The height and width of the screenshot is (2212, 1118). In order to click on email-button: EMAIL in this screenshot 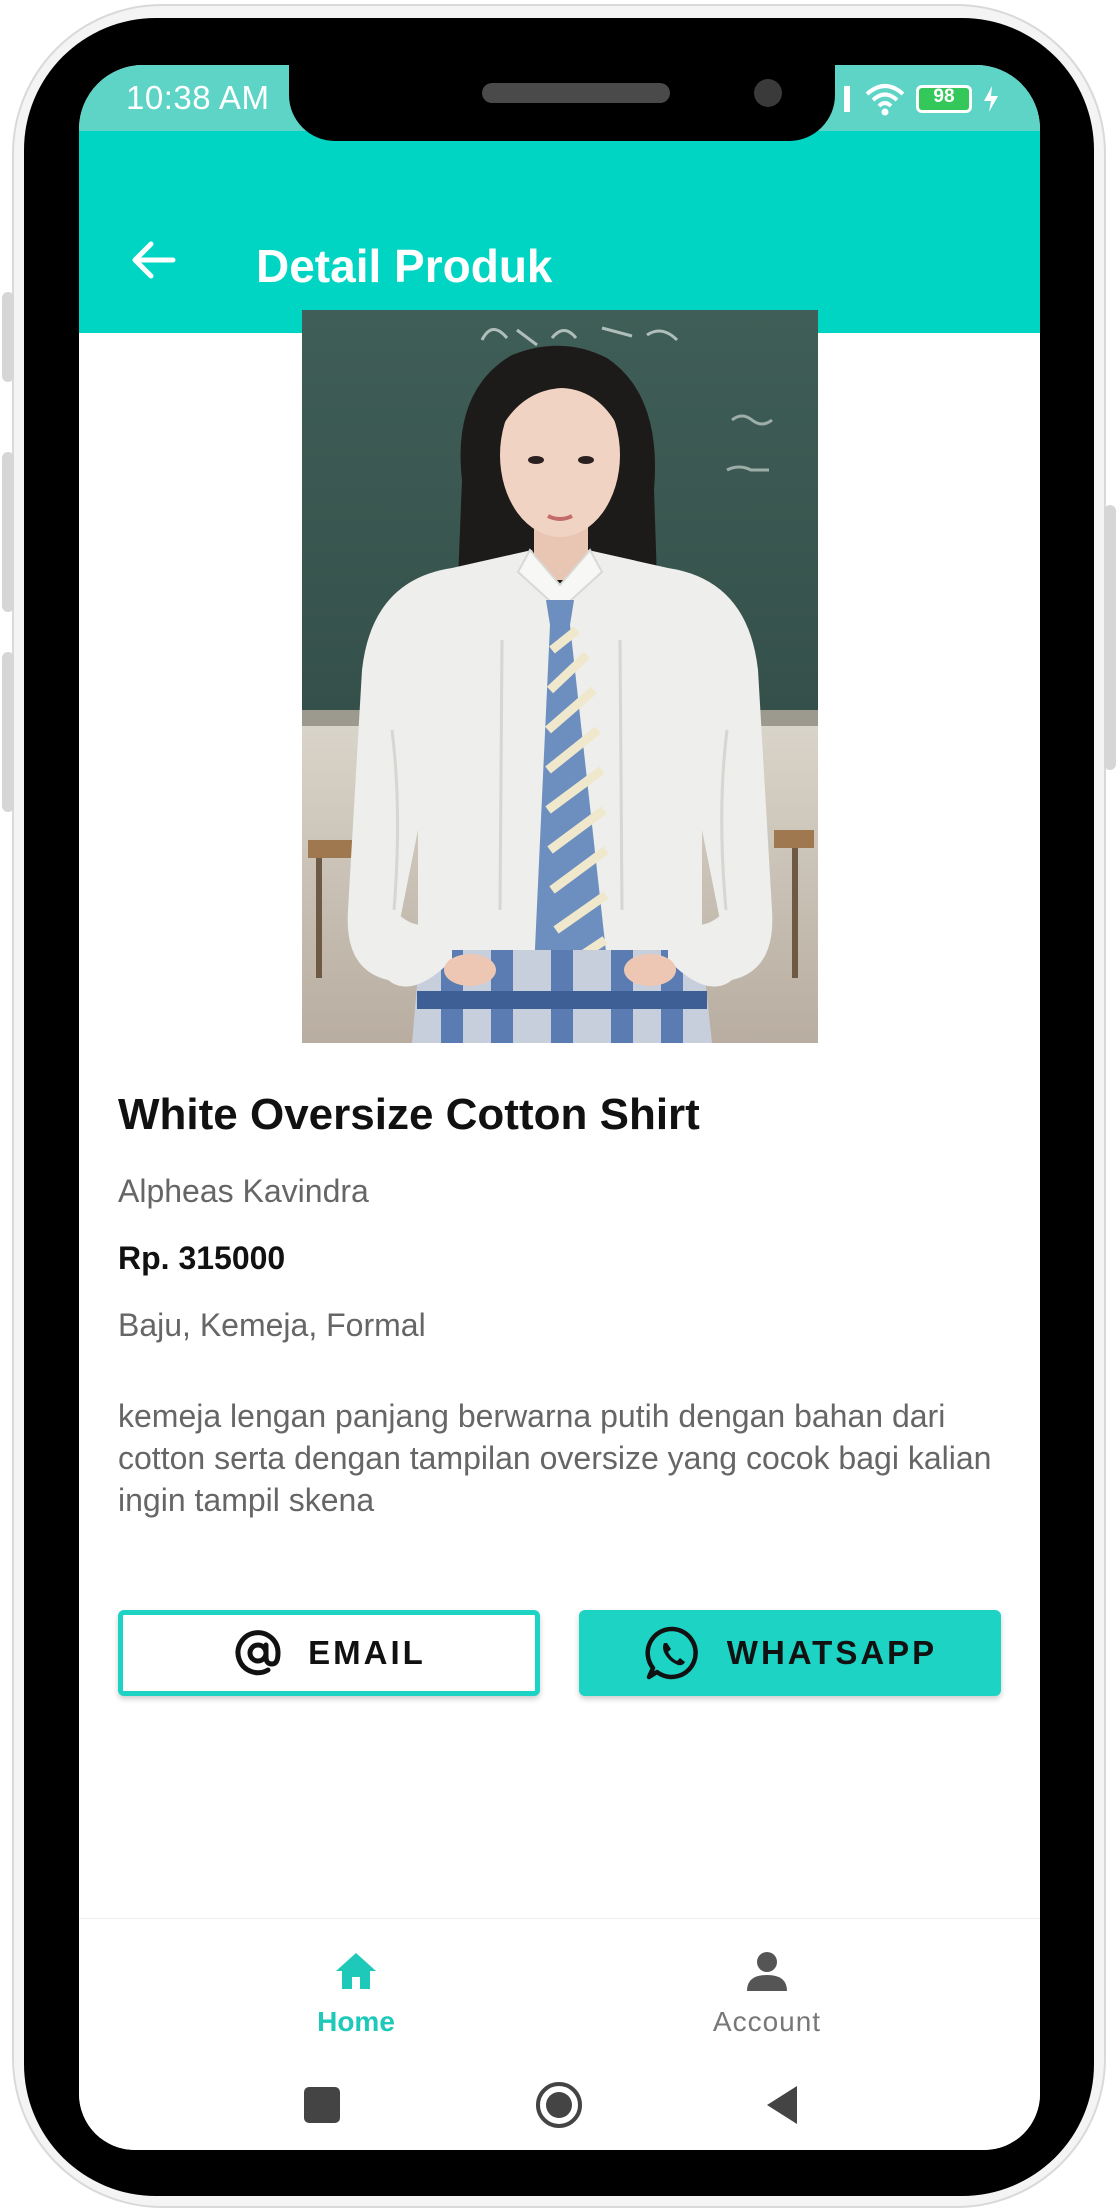, I will do `click(329, 1653)`.